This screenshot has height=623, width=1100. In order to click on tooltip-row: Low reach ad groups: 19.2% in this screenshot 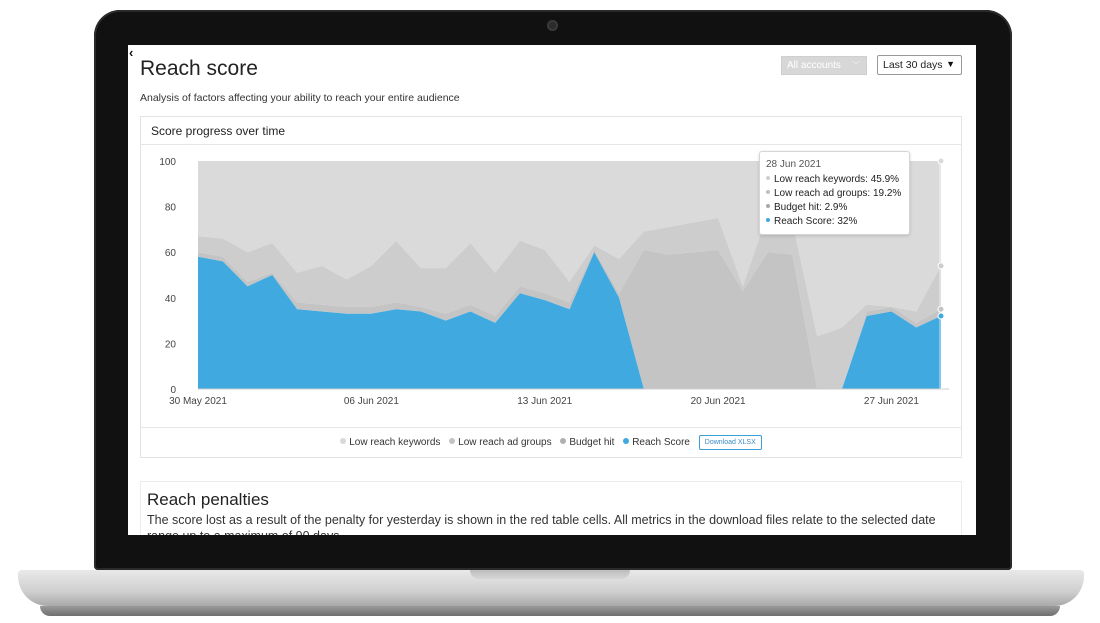, I will do `click(834, 194)`.